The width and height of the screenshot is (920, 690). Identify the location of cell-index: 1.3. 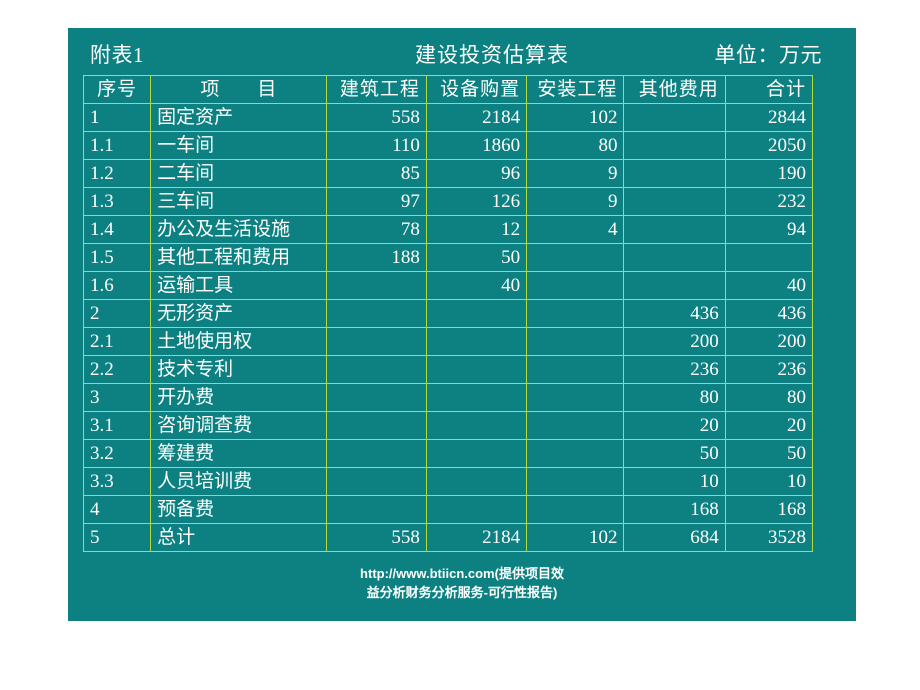
(117, 201).